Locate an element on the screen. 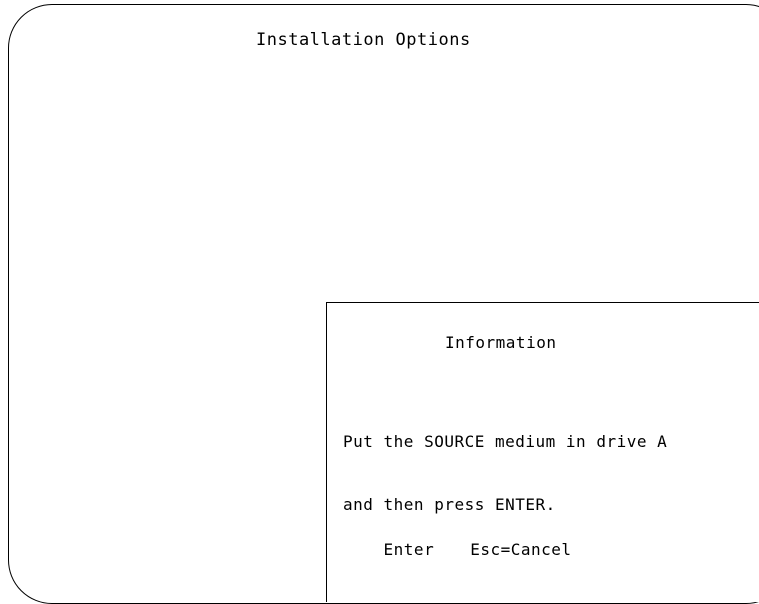 The height and width of the screenshot is (604, 759). dialog-message-line-1: Put the SOURCE medium in drive A is located at coordinates (505, 441).